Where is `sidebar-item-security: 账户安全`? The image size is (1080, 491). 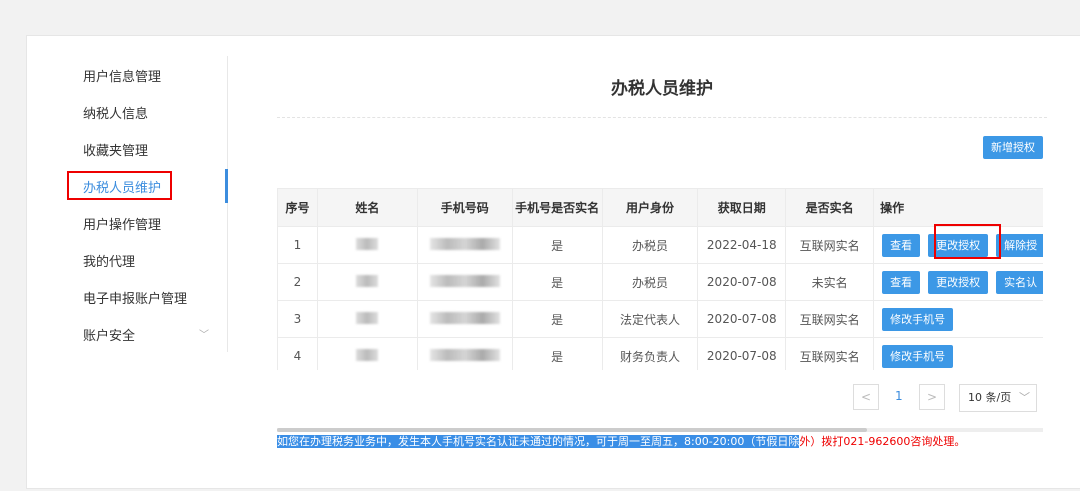
sidebar-item-security: 账户安全 is located at coordinates (109, 334).